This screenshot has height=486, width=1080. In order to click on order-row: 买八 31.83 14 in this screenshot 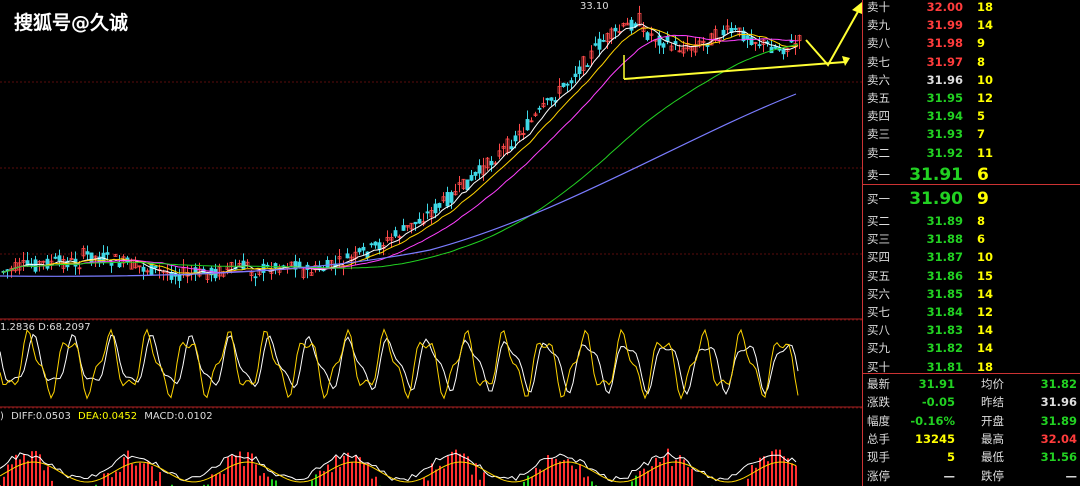, I will do `click(971, 330)`.